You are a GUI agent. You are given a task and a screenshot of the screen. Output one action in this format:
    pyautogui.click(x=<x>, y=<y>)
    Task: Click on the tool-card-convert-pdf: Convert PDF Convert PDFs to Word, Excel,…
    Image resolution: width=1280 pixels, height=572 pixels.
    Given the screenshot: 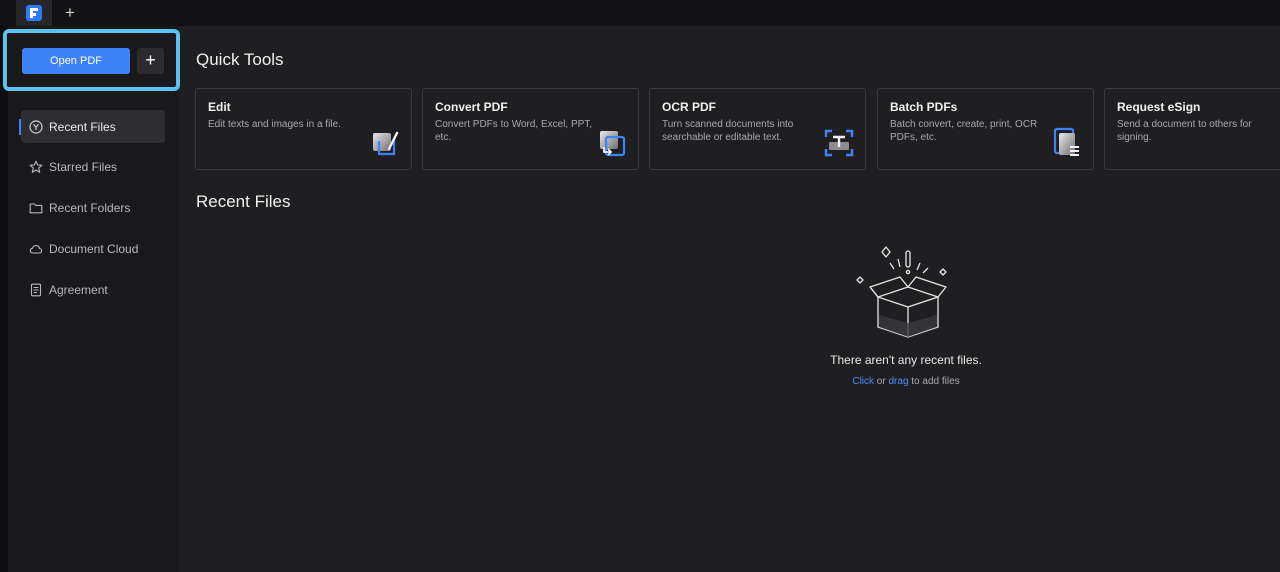 What is the action you would take?
    pyautogui.click(x=530, y=129)
    